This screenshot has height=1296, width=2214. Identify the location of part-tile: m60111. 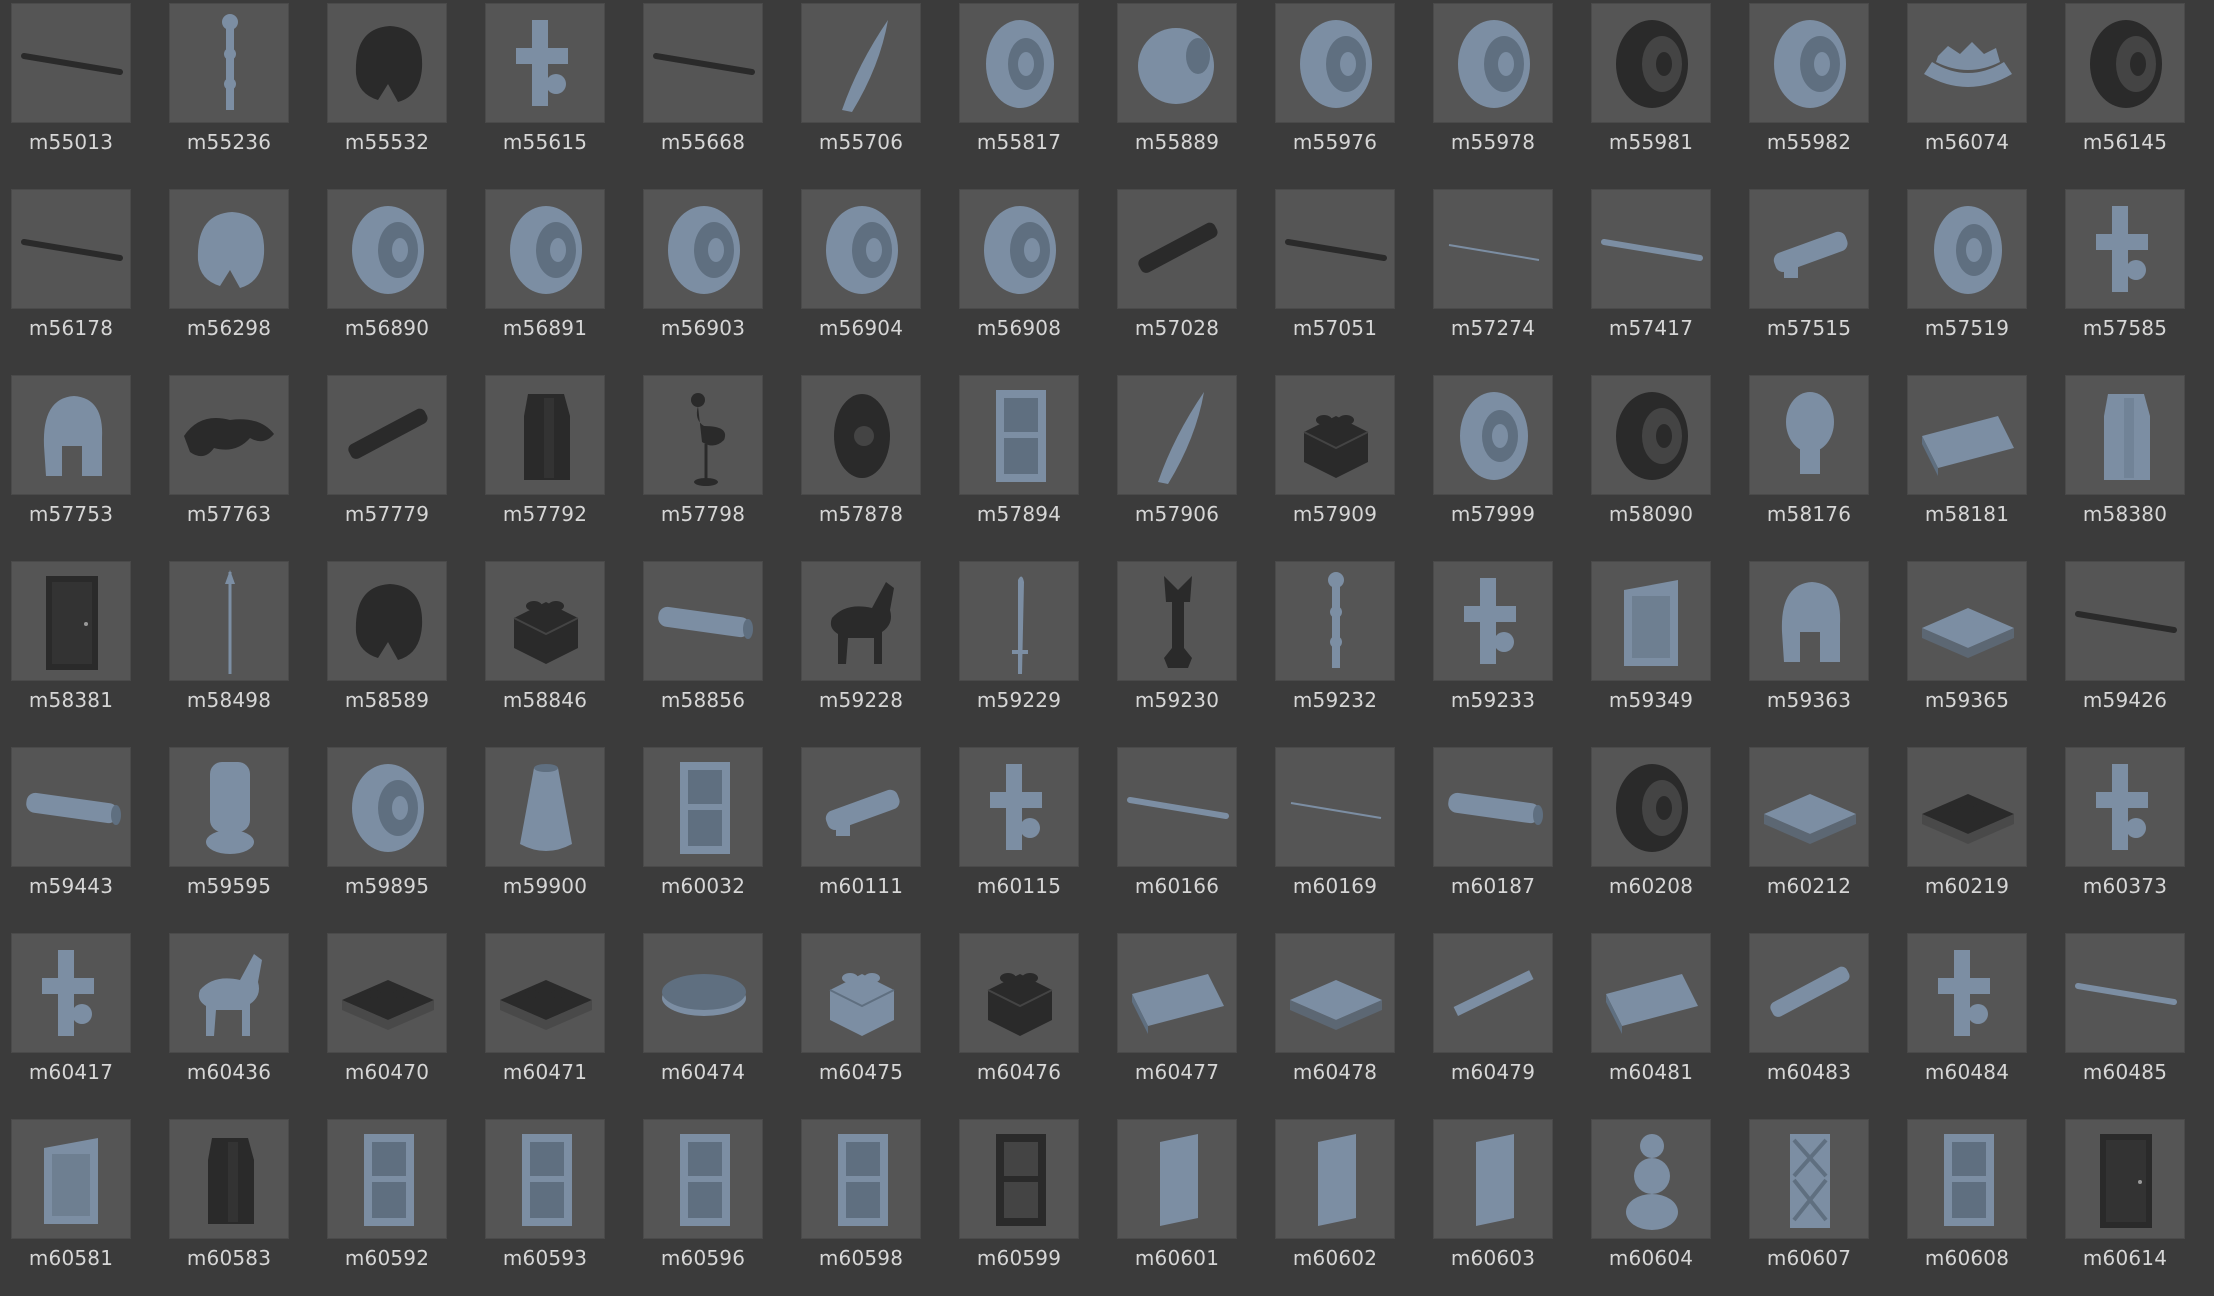
(869, 834).